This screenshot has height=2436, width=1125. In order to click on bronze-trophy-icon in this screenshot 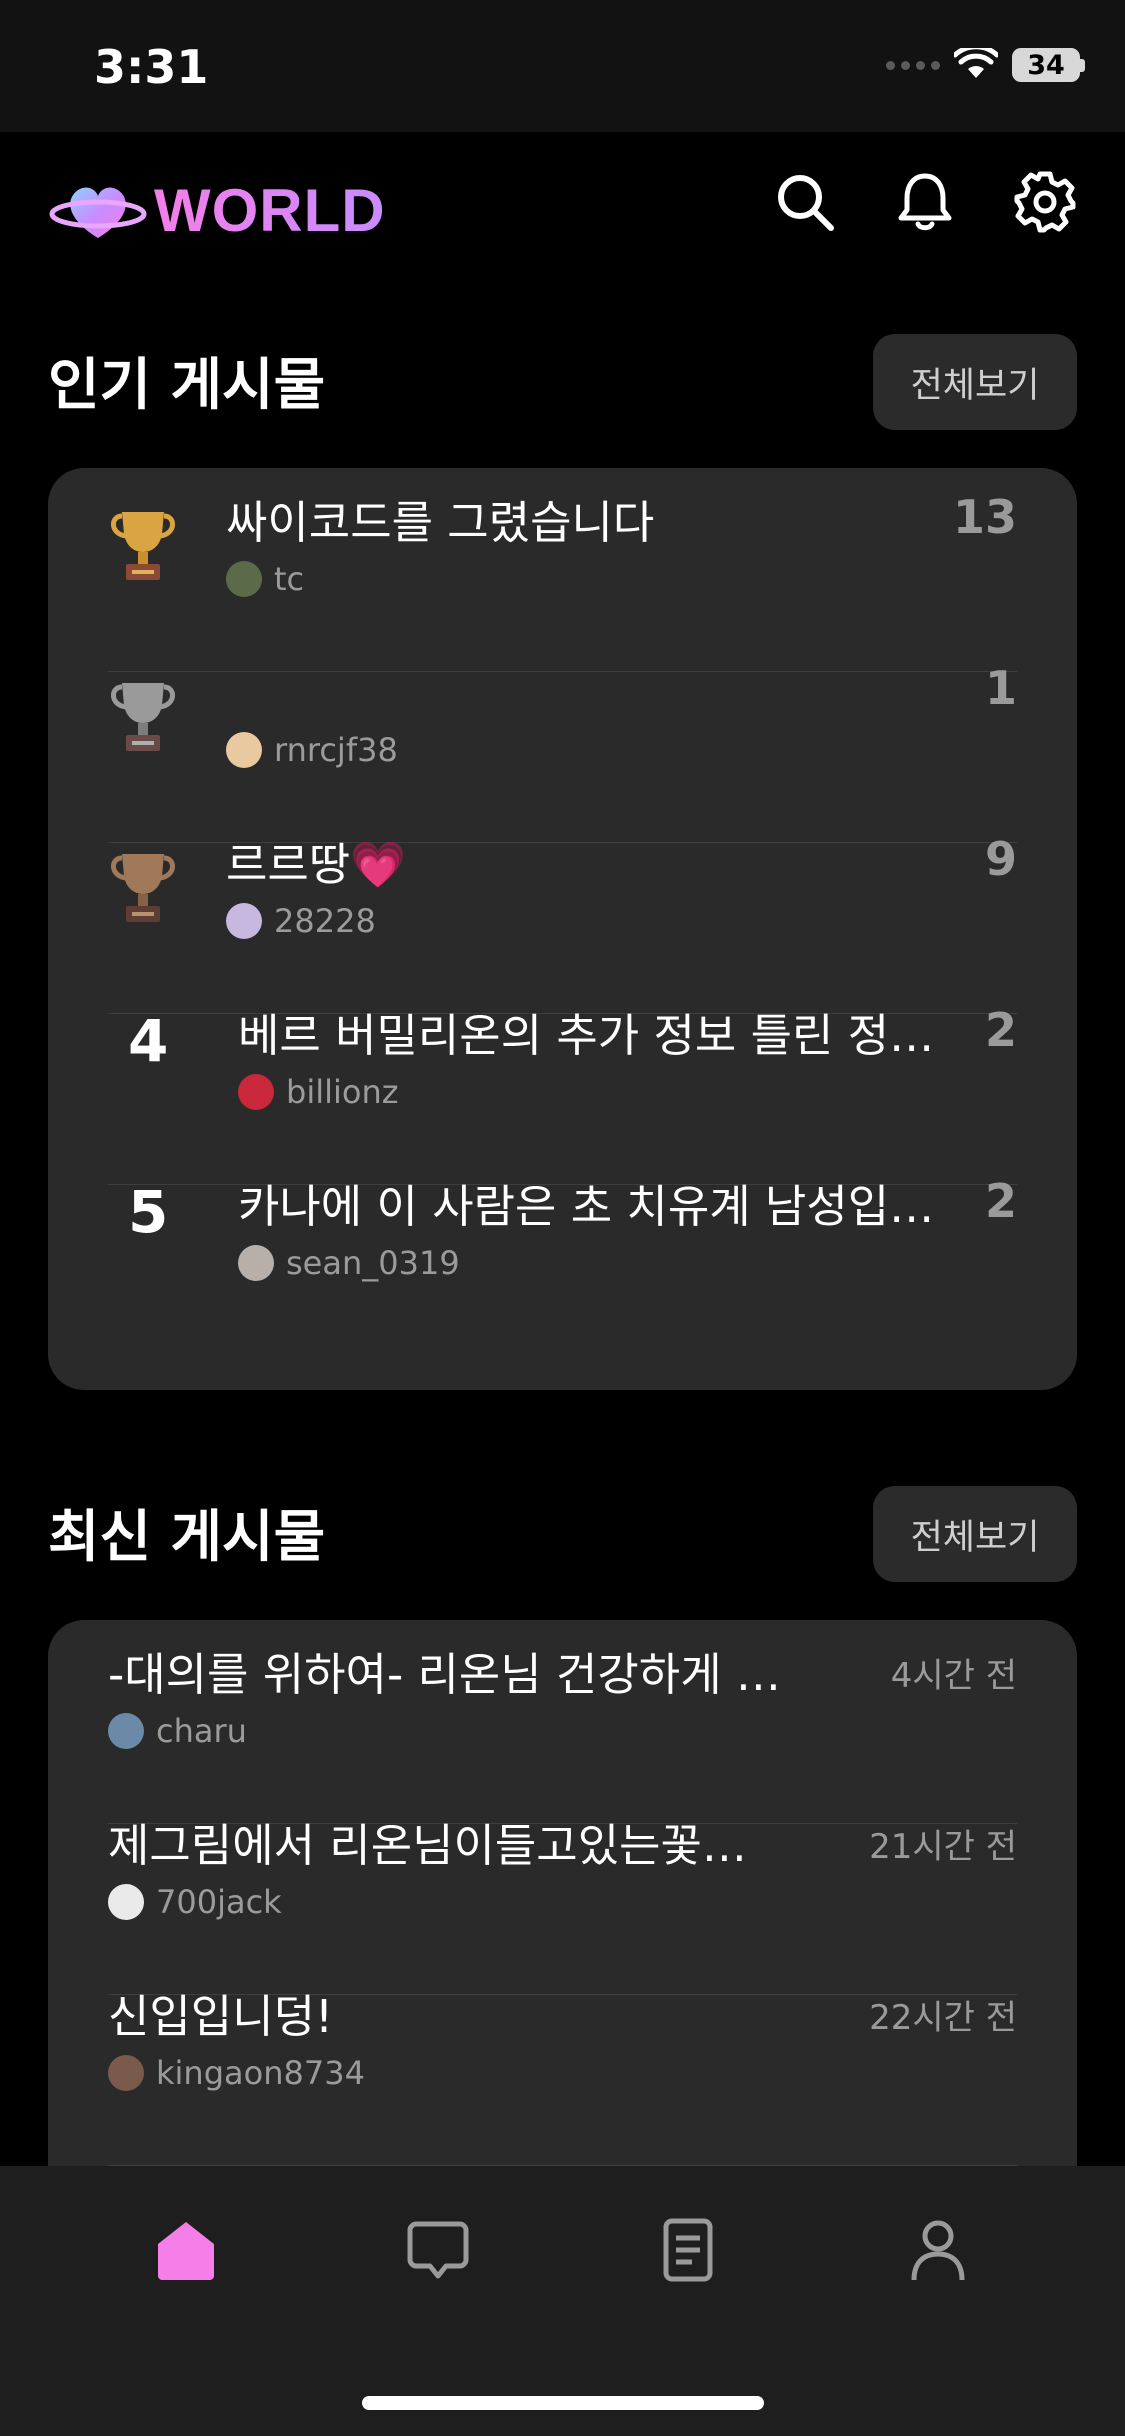, I will do `click(143, 888)`.